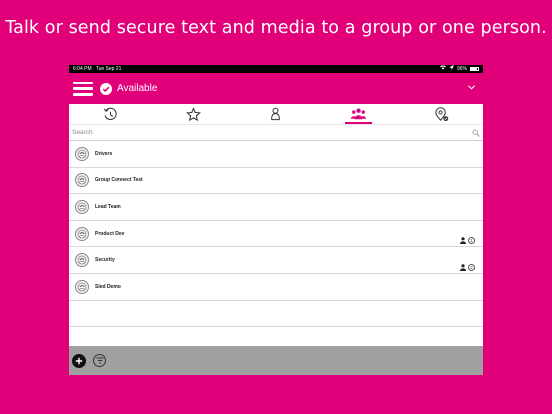  I want to click on group-name: Security, so click(105, 260).